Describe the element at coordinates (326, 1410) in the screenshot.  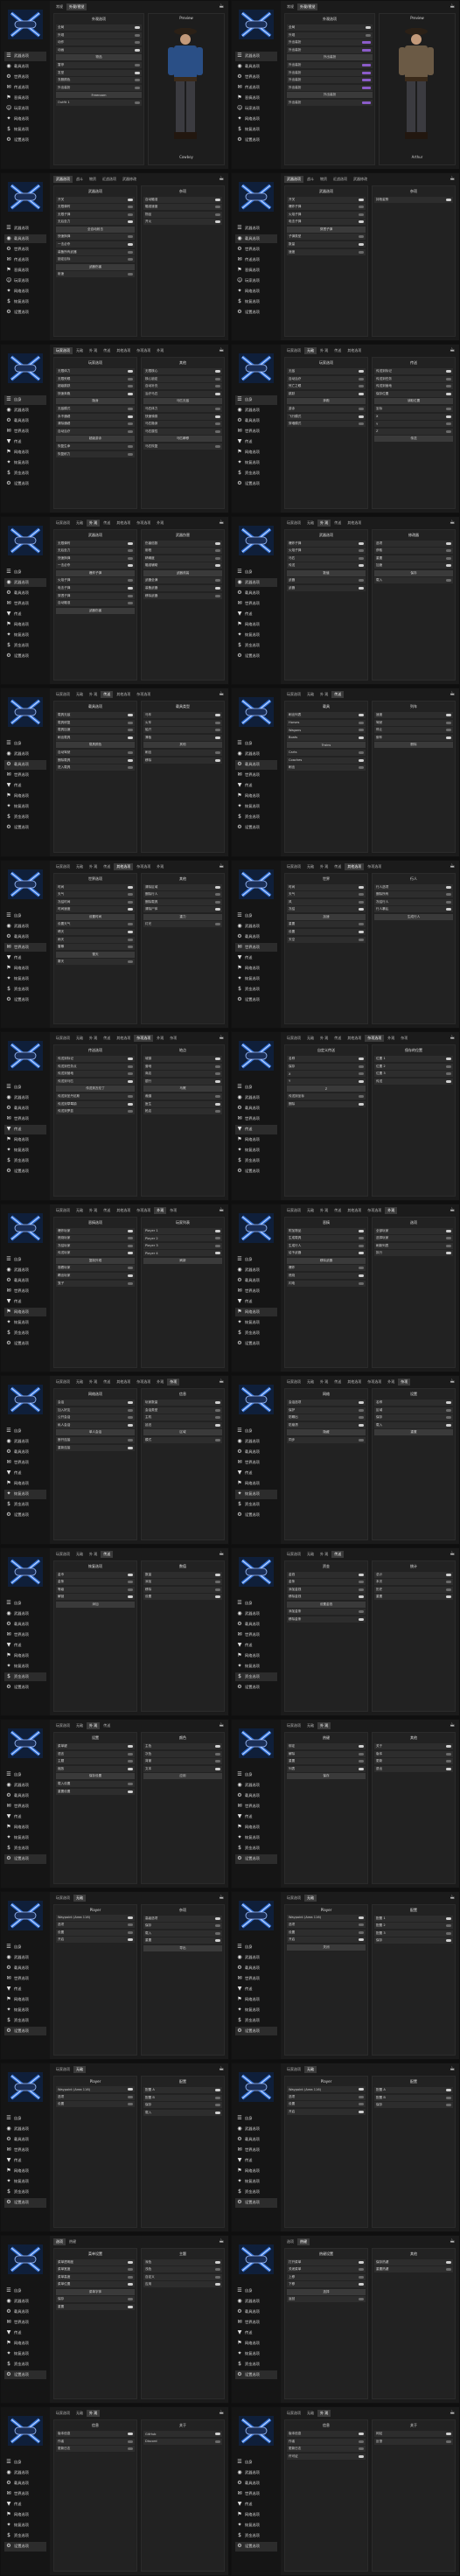
I see `option-row: 保护` at that location.